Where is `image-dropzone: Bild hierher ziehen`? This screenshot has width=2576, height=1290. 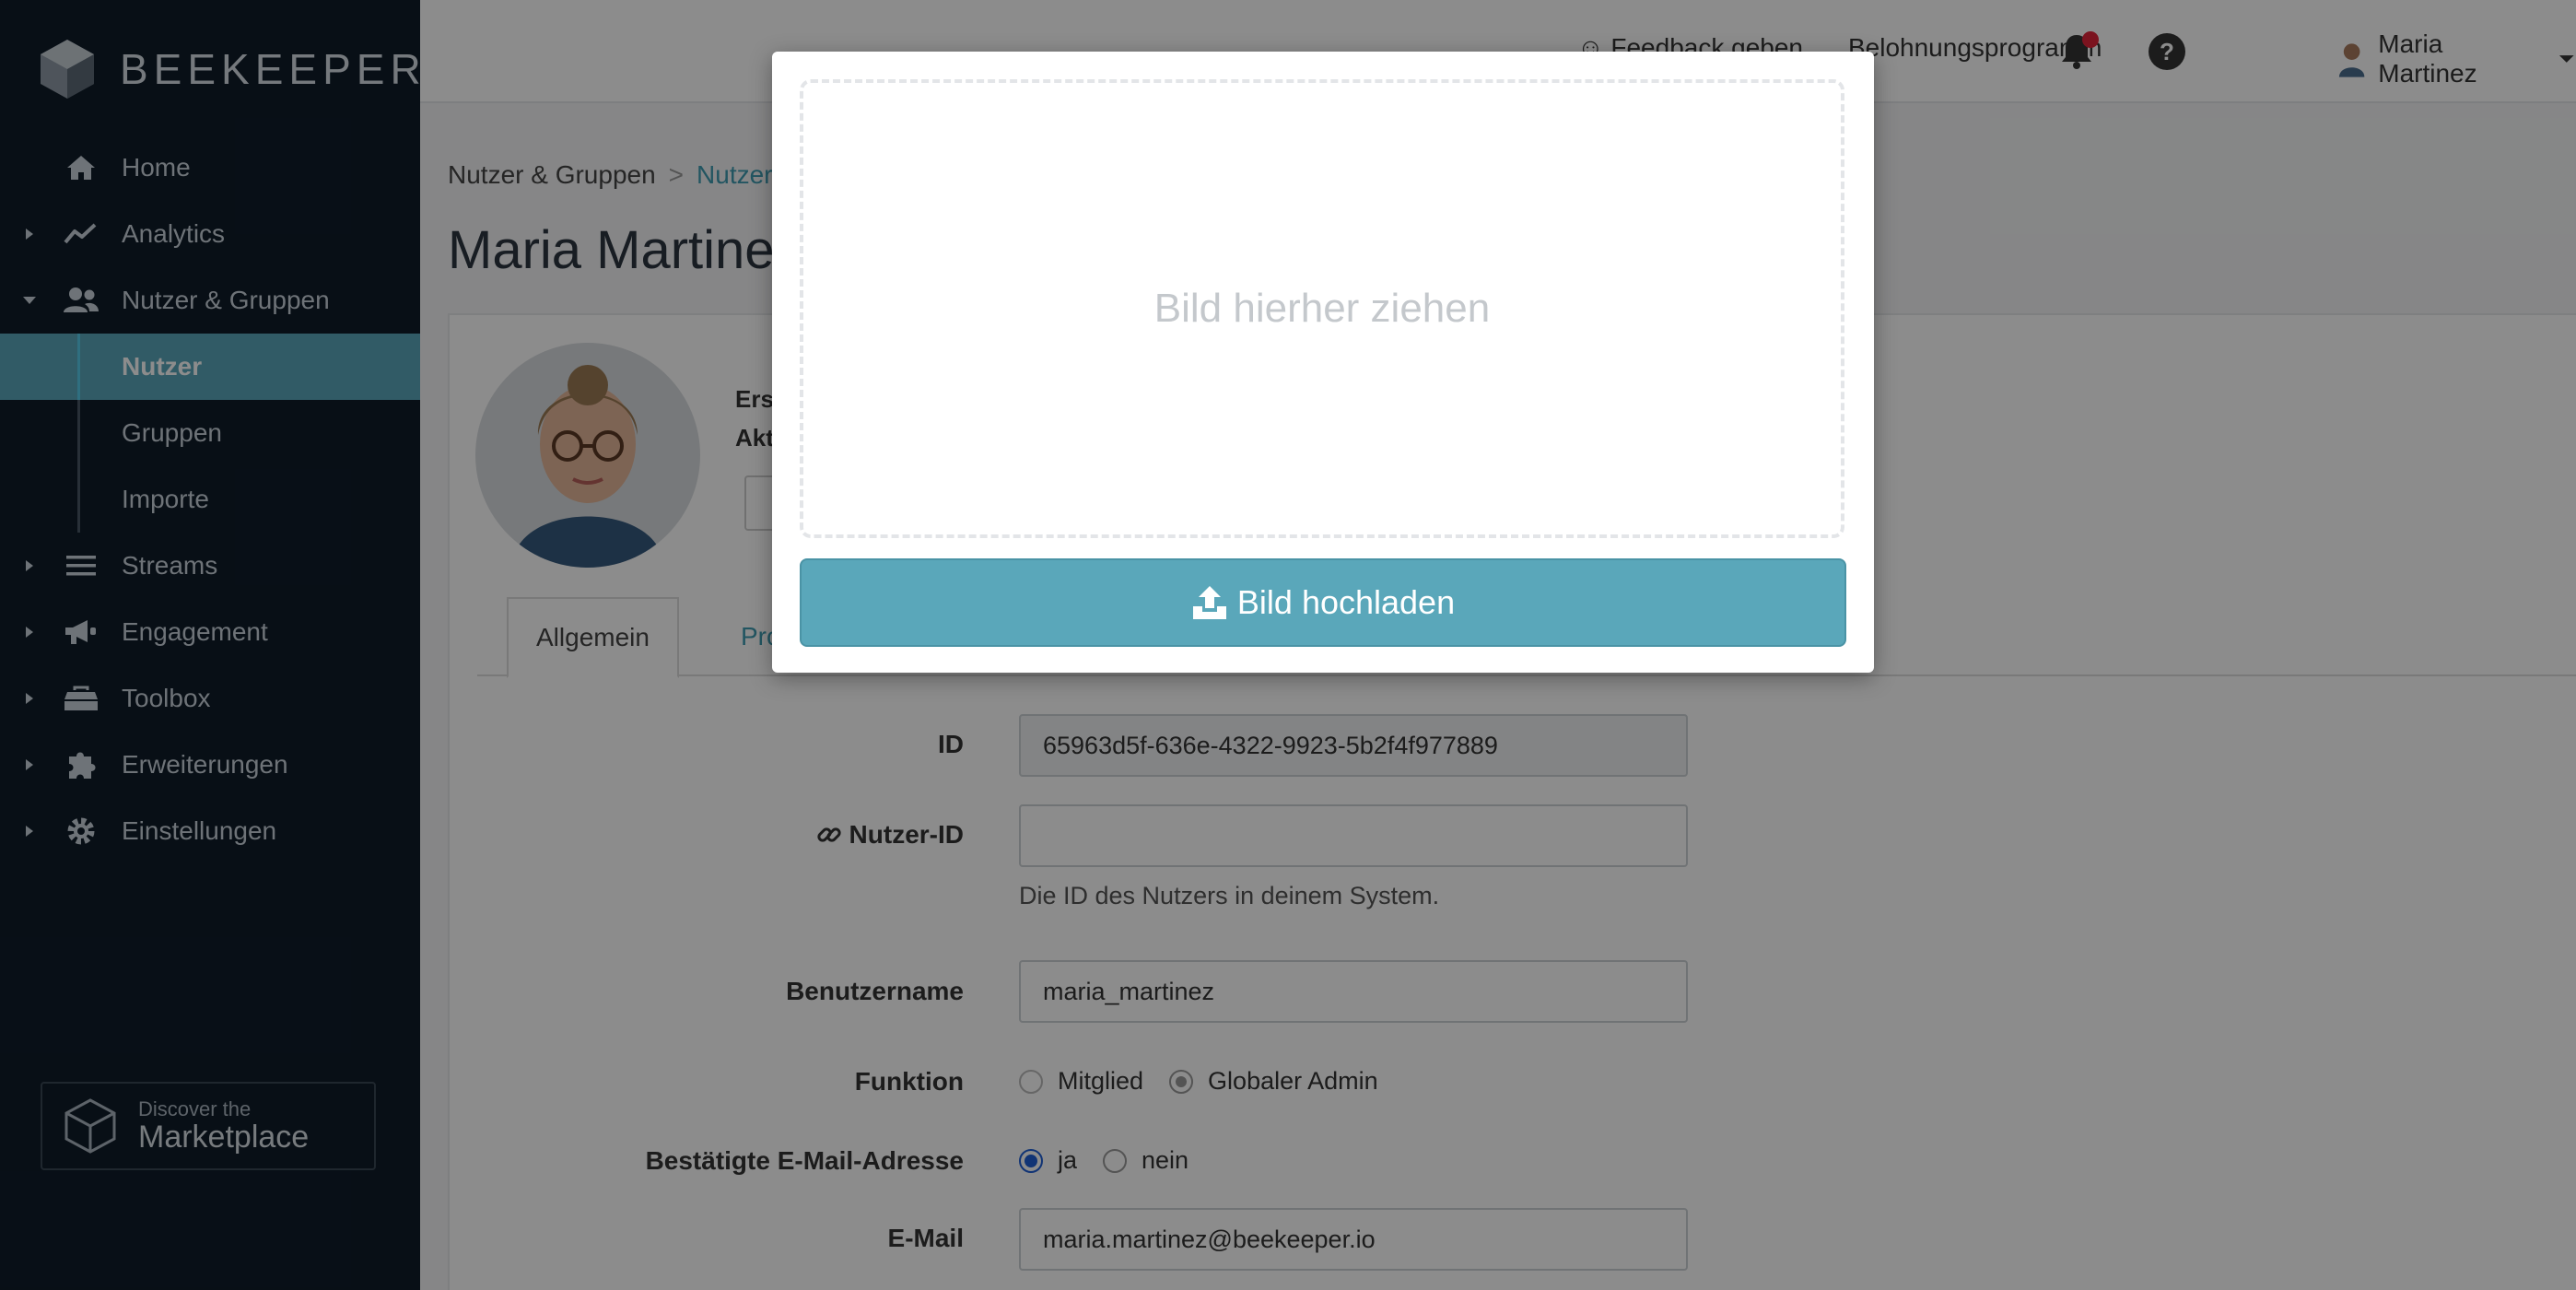 image-dropzone: Bild hierher ziehen is located at coordinates (1322, 308).